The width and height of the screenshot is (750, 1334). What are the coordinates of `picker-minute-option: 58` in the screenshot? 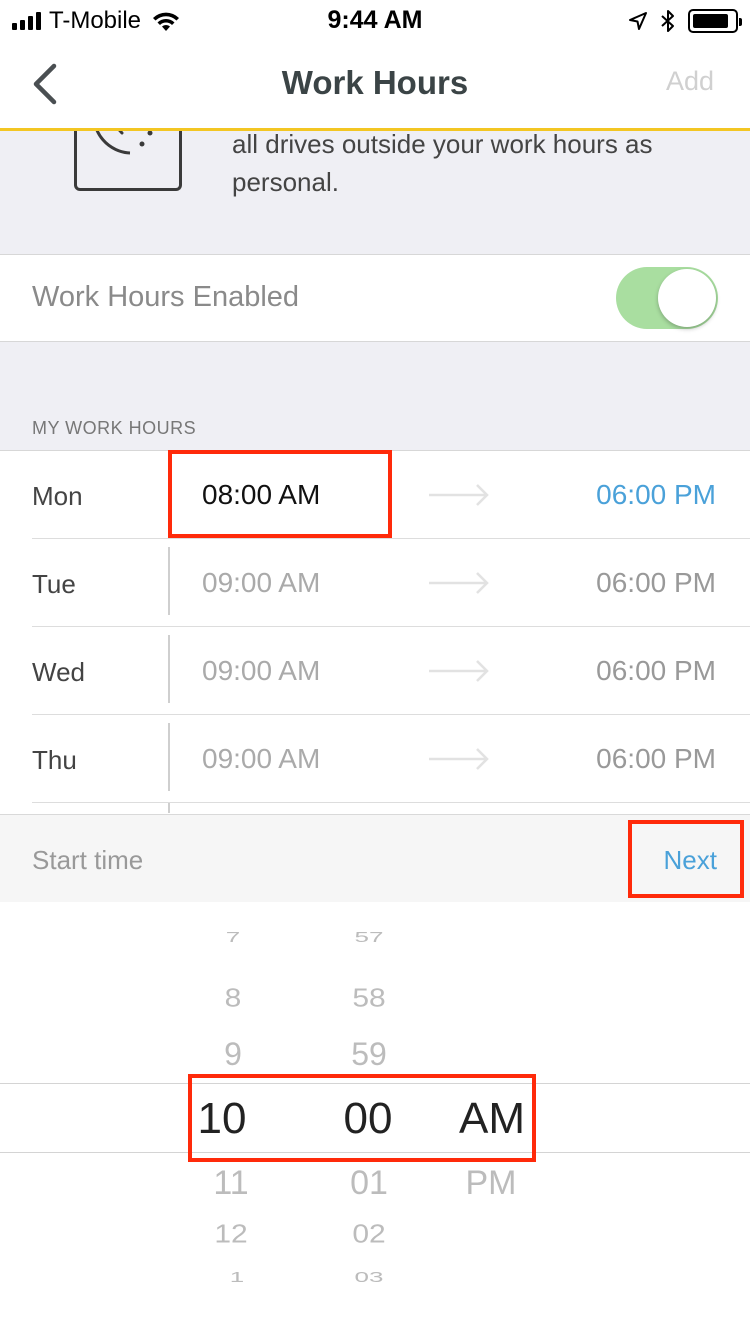 It's located at (369, 999).